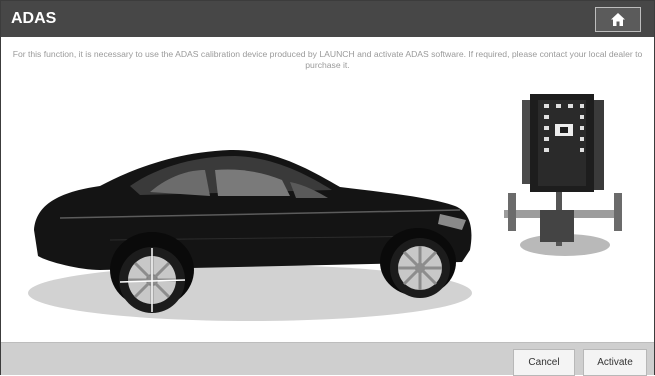 Image resolution: width=655 pixels, height=376 pixels. Describe the element at coordinates (34, 18) in the screenshot. I see `page-title: ADAS` at that location.